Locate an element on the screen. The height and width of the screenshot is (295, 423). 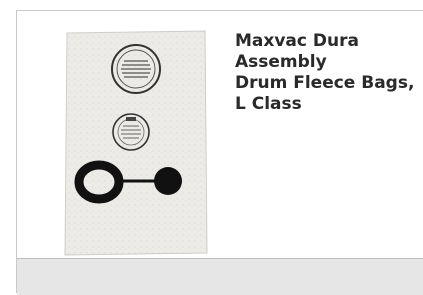
product-title-line: Assembly is located at coordinates (281, 62).